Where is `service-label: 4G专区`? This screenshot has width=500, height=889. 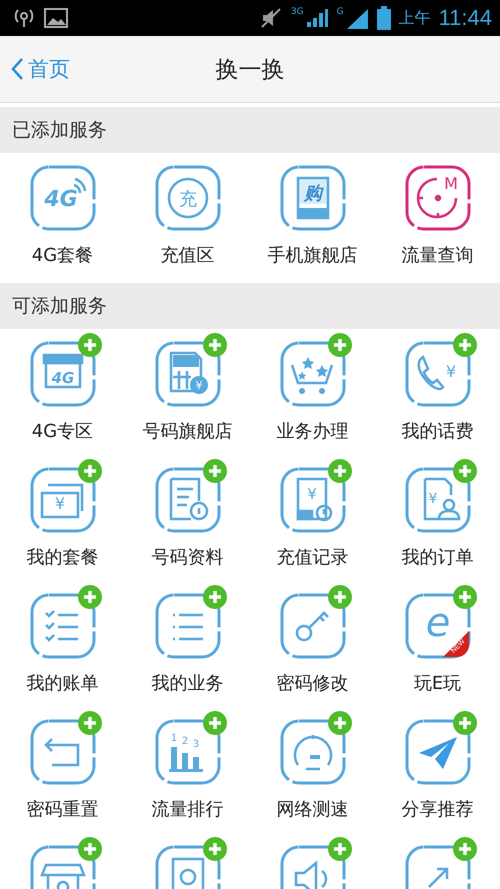 service-label: 4G专区 is located at coordinates (63, 431).